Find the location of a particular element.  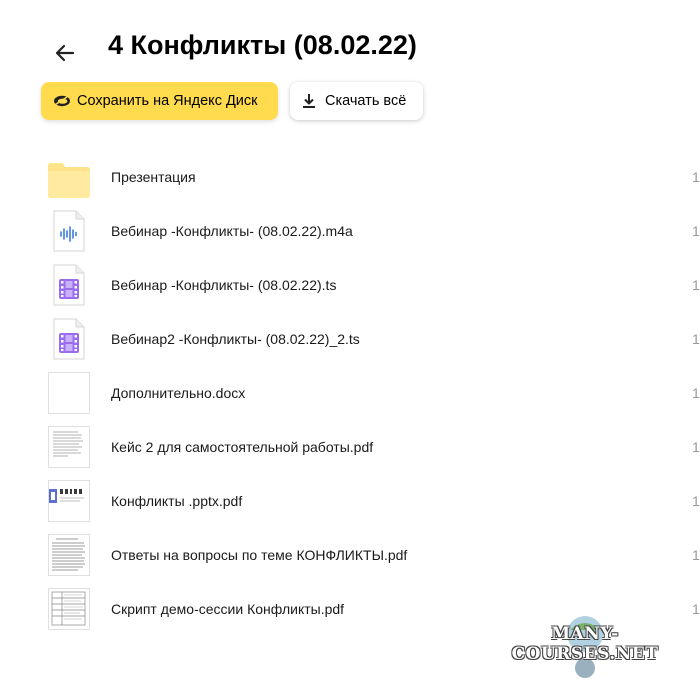

list-item: Конфликты .pptx.pdf 1 is located at coordinates (350, 501).